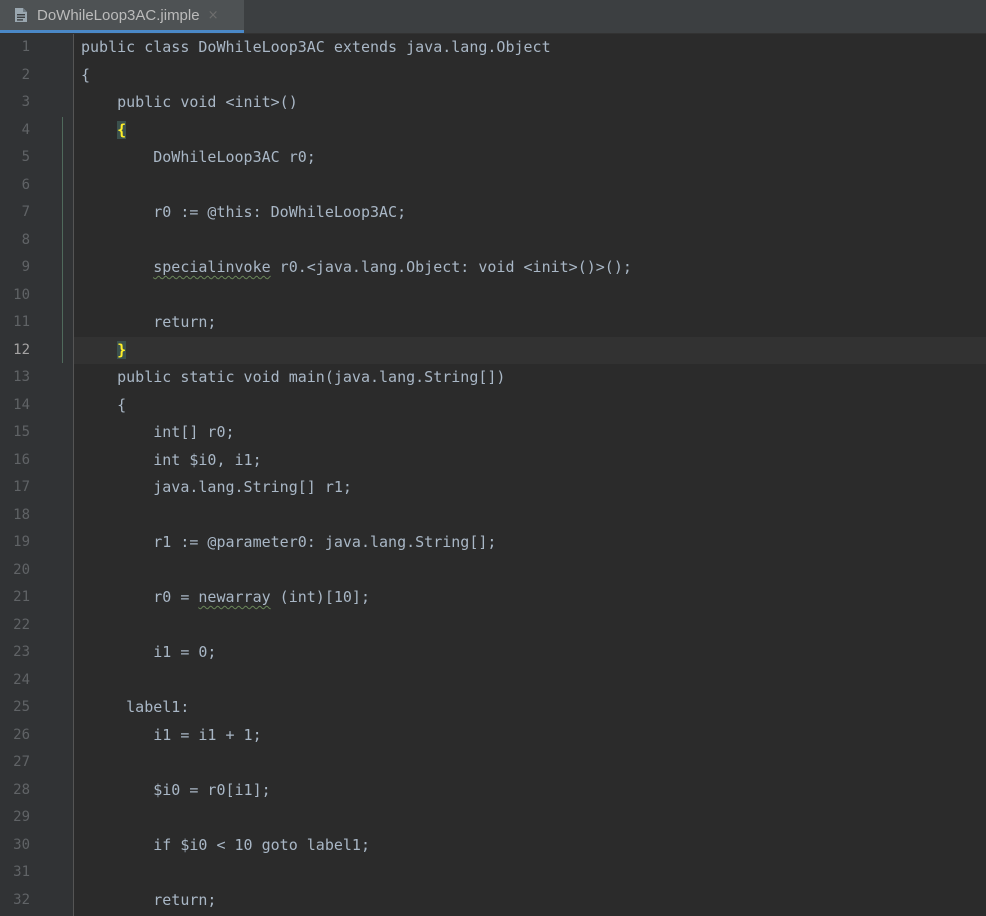  I want to click on line-number: 24, so click(21, 679).